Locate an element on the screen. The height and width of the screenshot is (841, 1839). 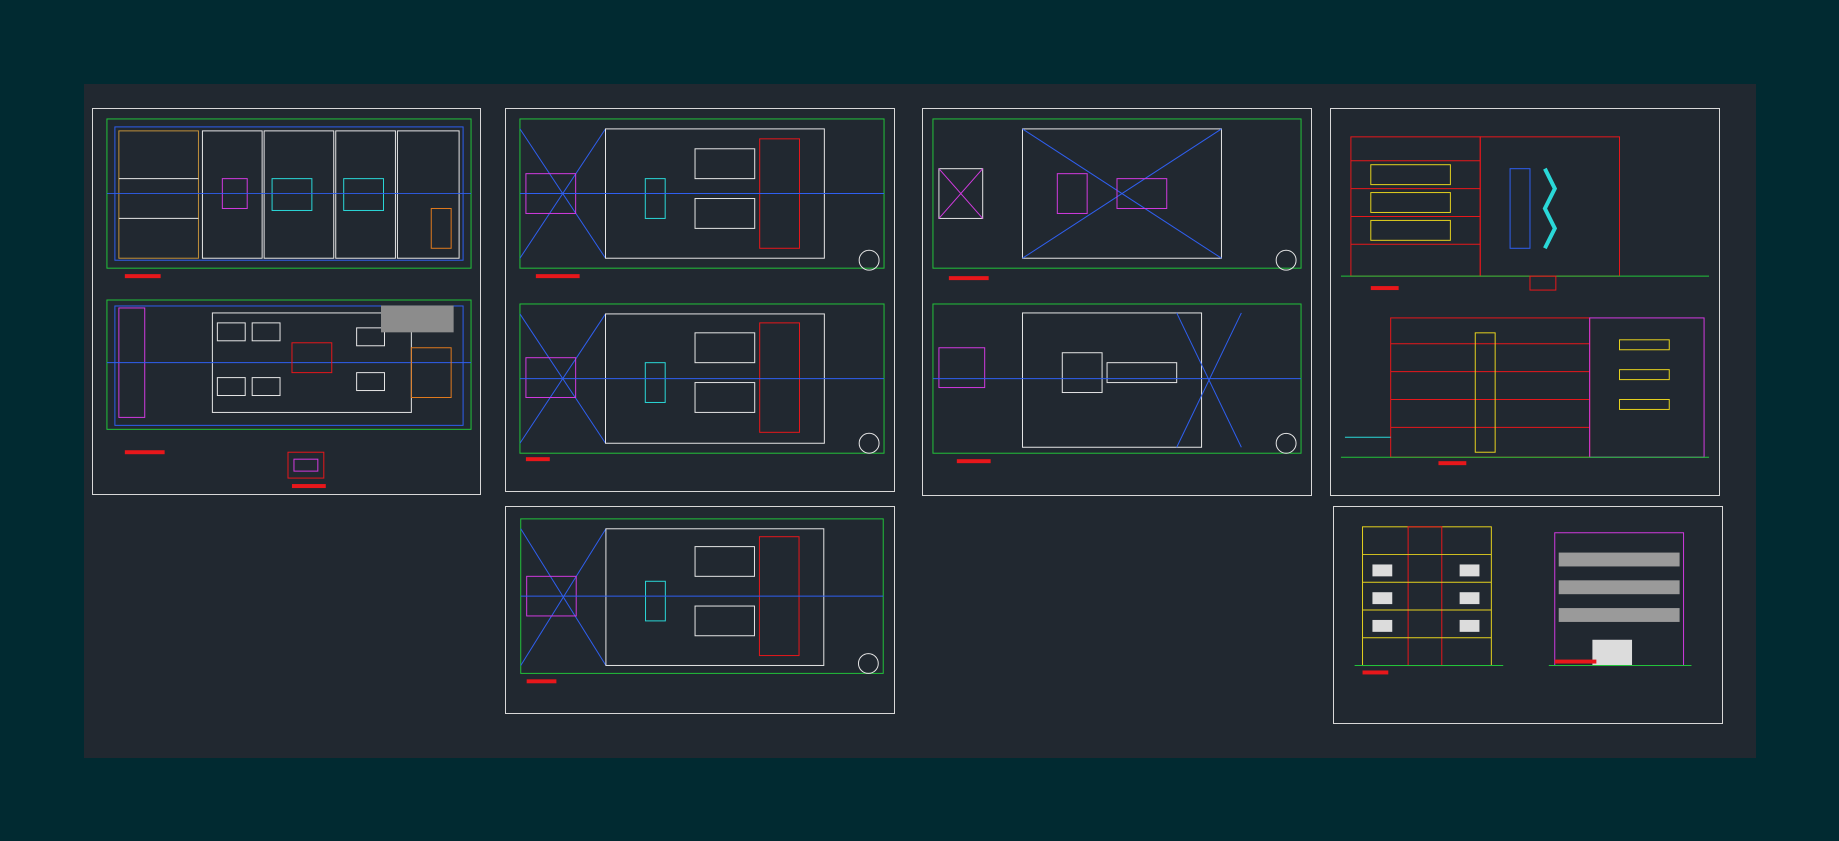
sheet-plans-typical-floors-b is located at coordinates (700, 610).